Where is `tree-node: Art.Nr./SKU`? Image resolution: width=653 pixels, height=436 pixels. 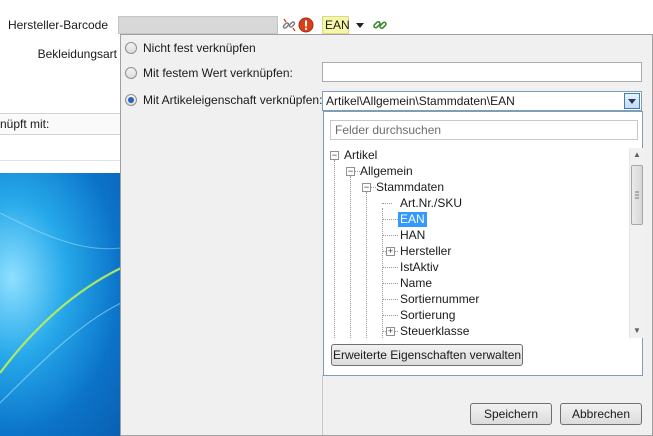 tree-node: Art.Nr./SKU is located at coordinates (431, 203).